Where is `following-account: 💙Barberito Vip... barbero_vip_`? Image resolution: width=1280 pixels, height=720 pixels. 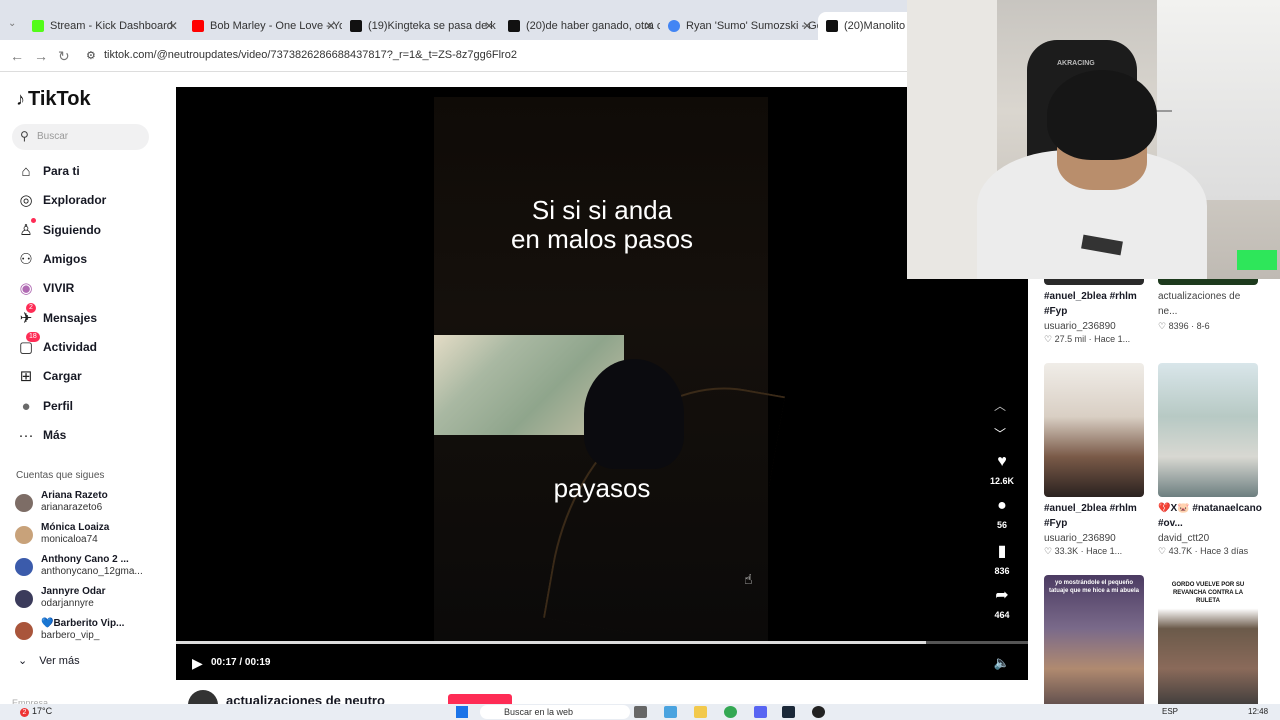
following-account: 💙Barberito Vip... barbero_vip_ is located at coordinates (90, 632).